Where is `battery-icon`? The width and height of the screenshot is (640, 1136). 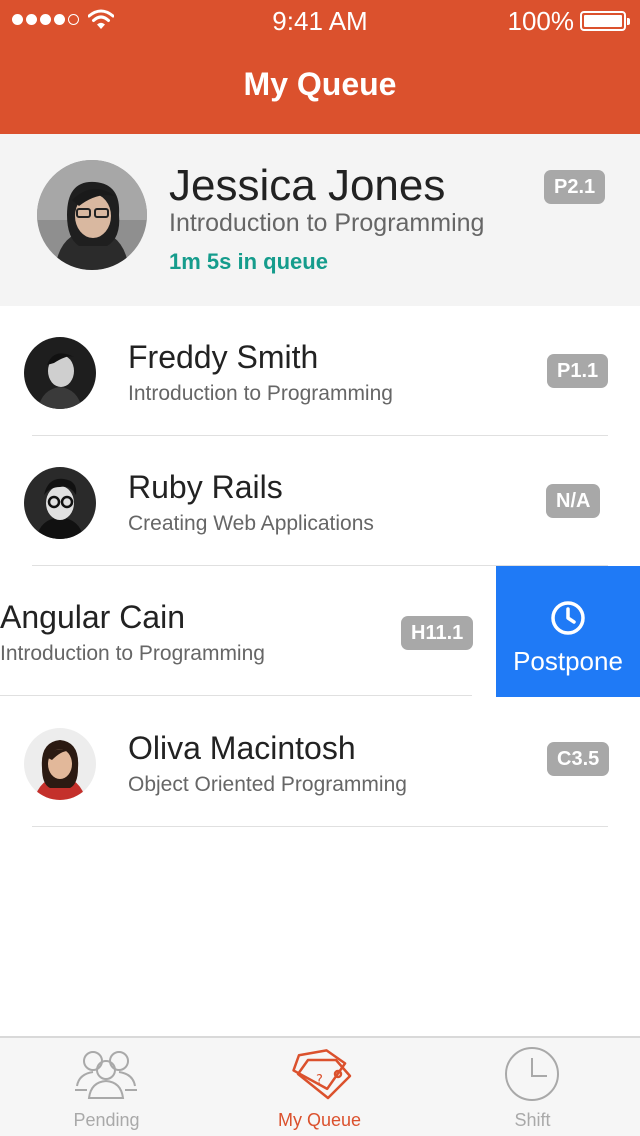
battery-icon is located at coordinates (605, 21).